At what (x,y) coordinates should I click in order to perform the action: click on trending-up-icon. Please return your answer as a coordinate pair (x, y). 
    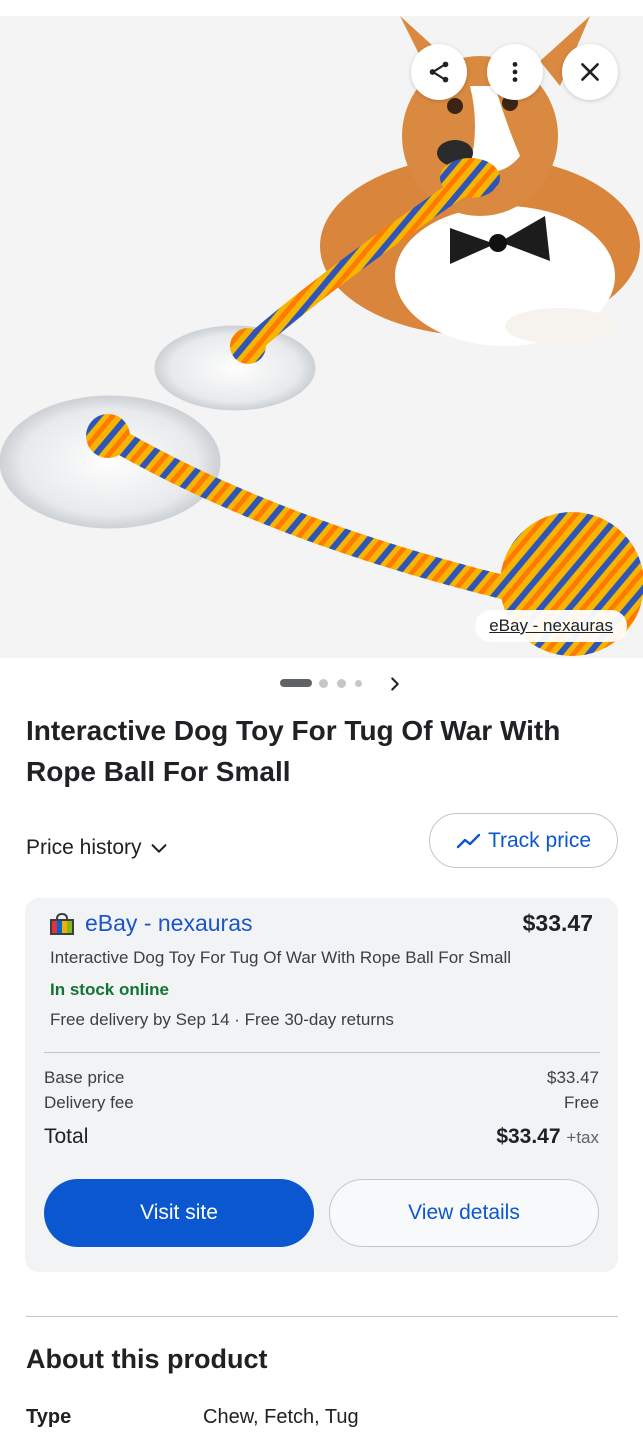
    Looking at the image, I should click on (468, 840).